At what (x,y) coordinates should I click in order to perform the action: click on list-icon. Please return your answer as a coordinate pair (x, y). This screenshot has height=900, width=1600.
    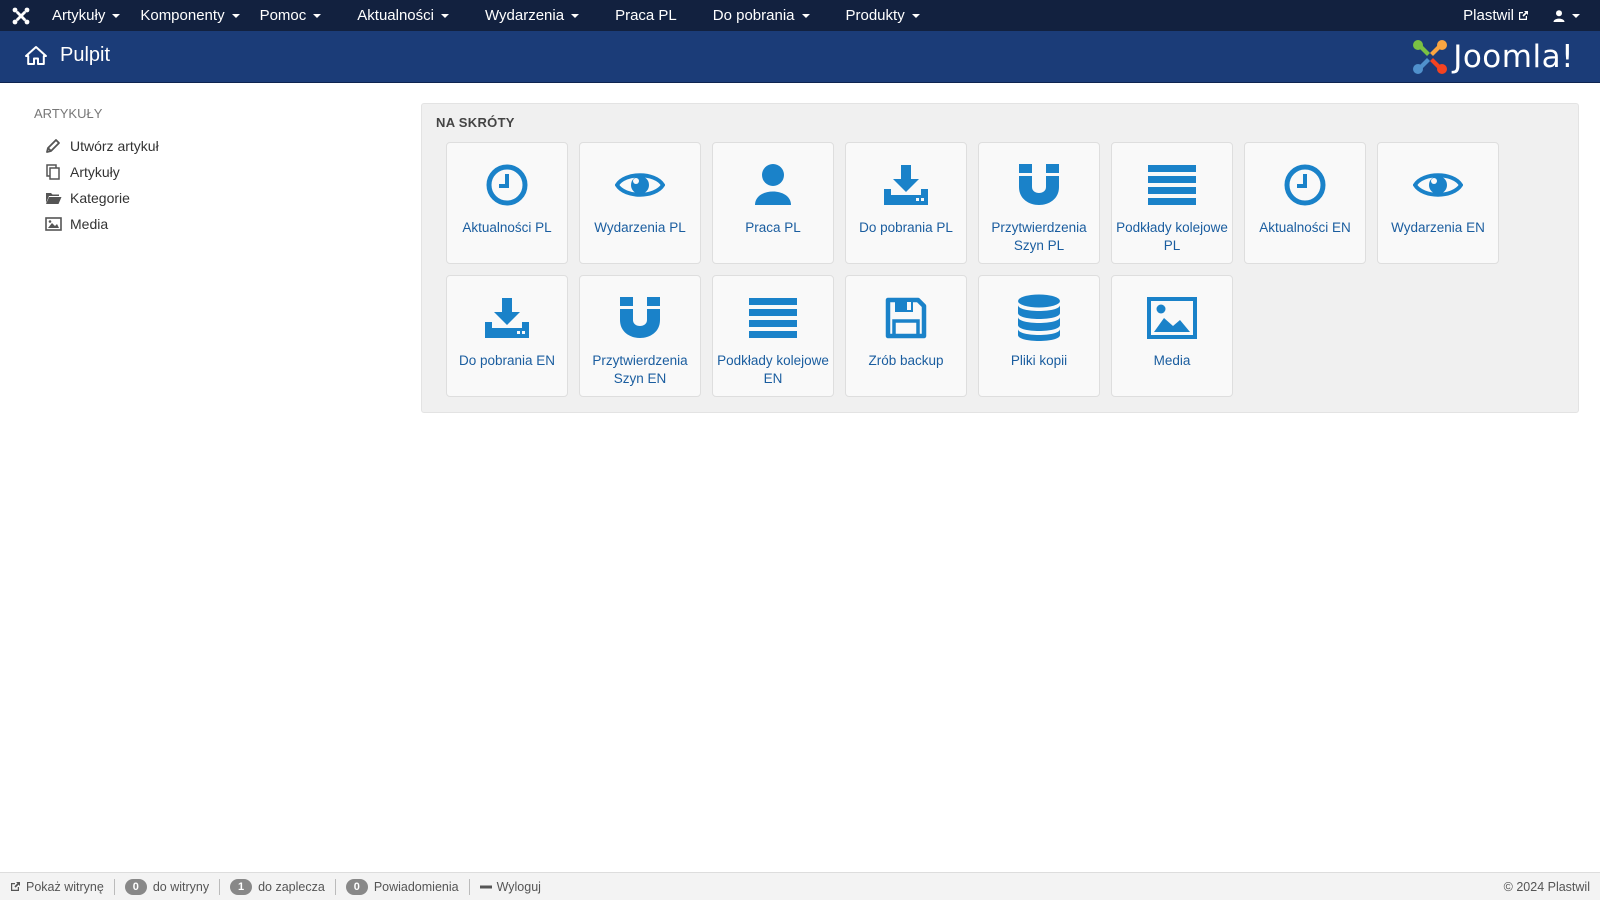
    Looking at the image, I should click on (1172, 185).